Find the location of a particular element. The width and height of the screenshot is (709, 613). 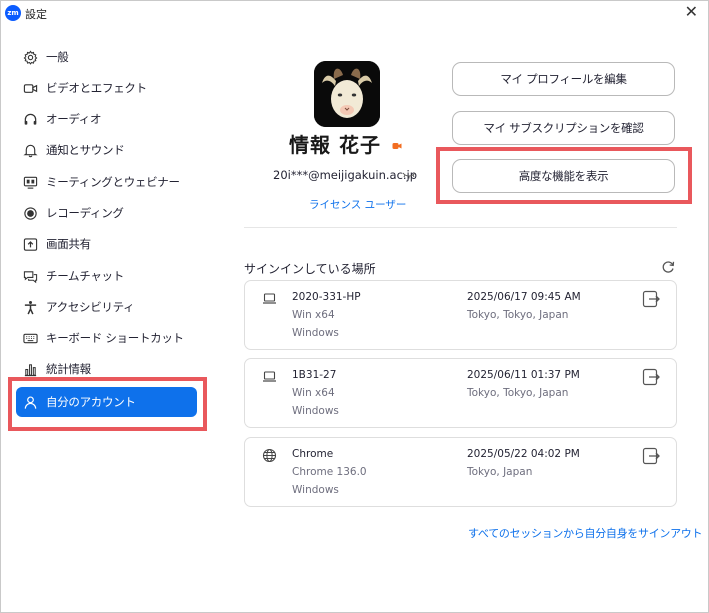

title-bar: zm 設定 ✕ is located at coordinates (354, 13).